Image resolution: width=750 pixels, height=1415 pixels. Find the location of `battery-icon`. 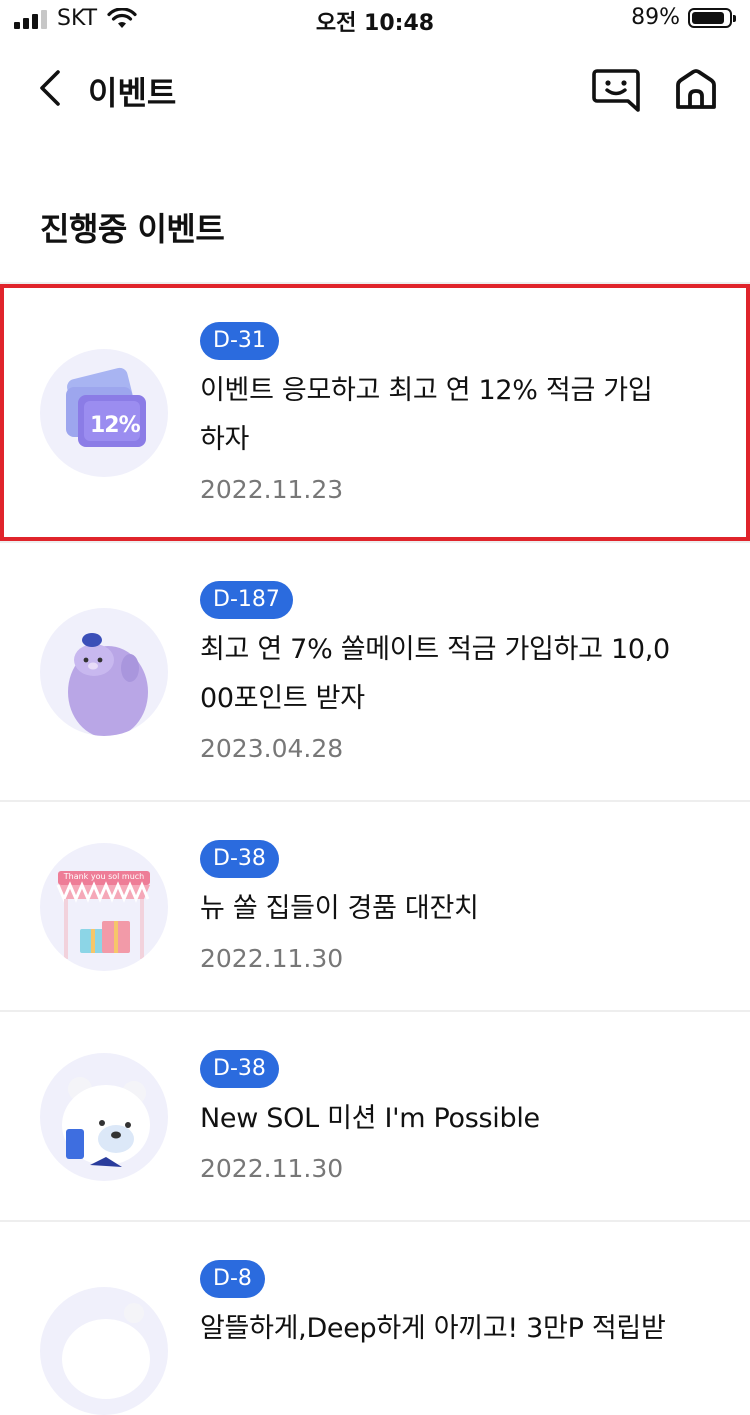

battery-icon is located at coordinates (712, 17).